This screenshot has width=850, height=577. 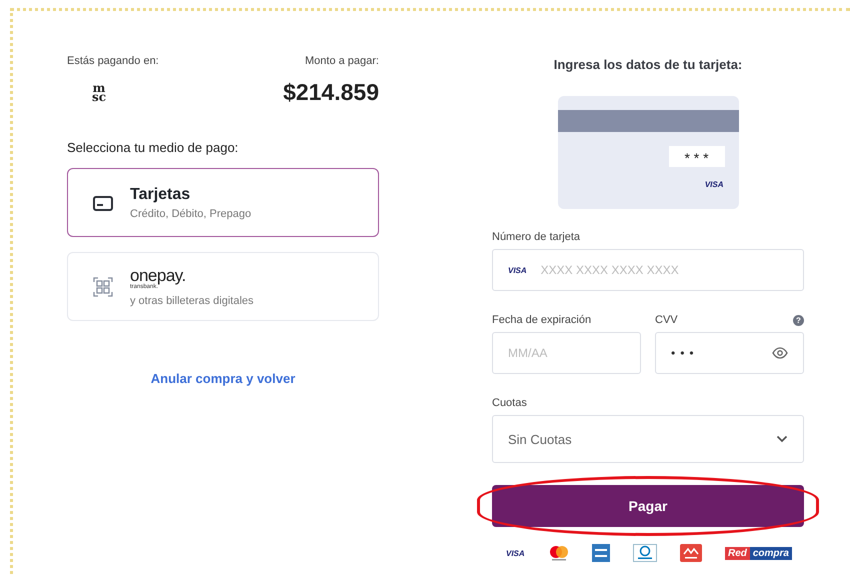 I want to click on striped-tile-logo, so click(x=601, y=553).